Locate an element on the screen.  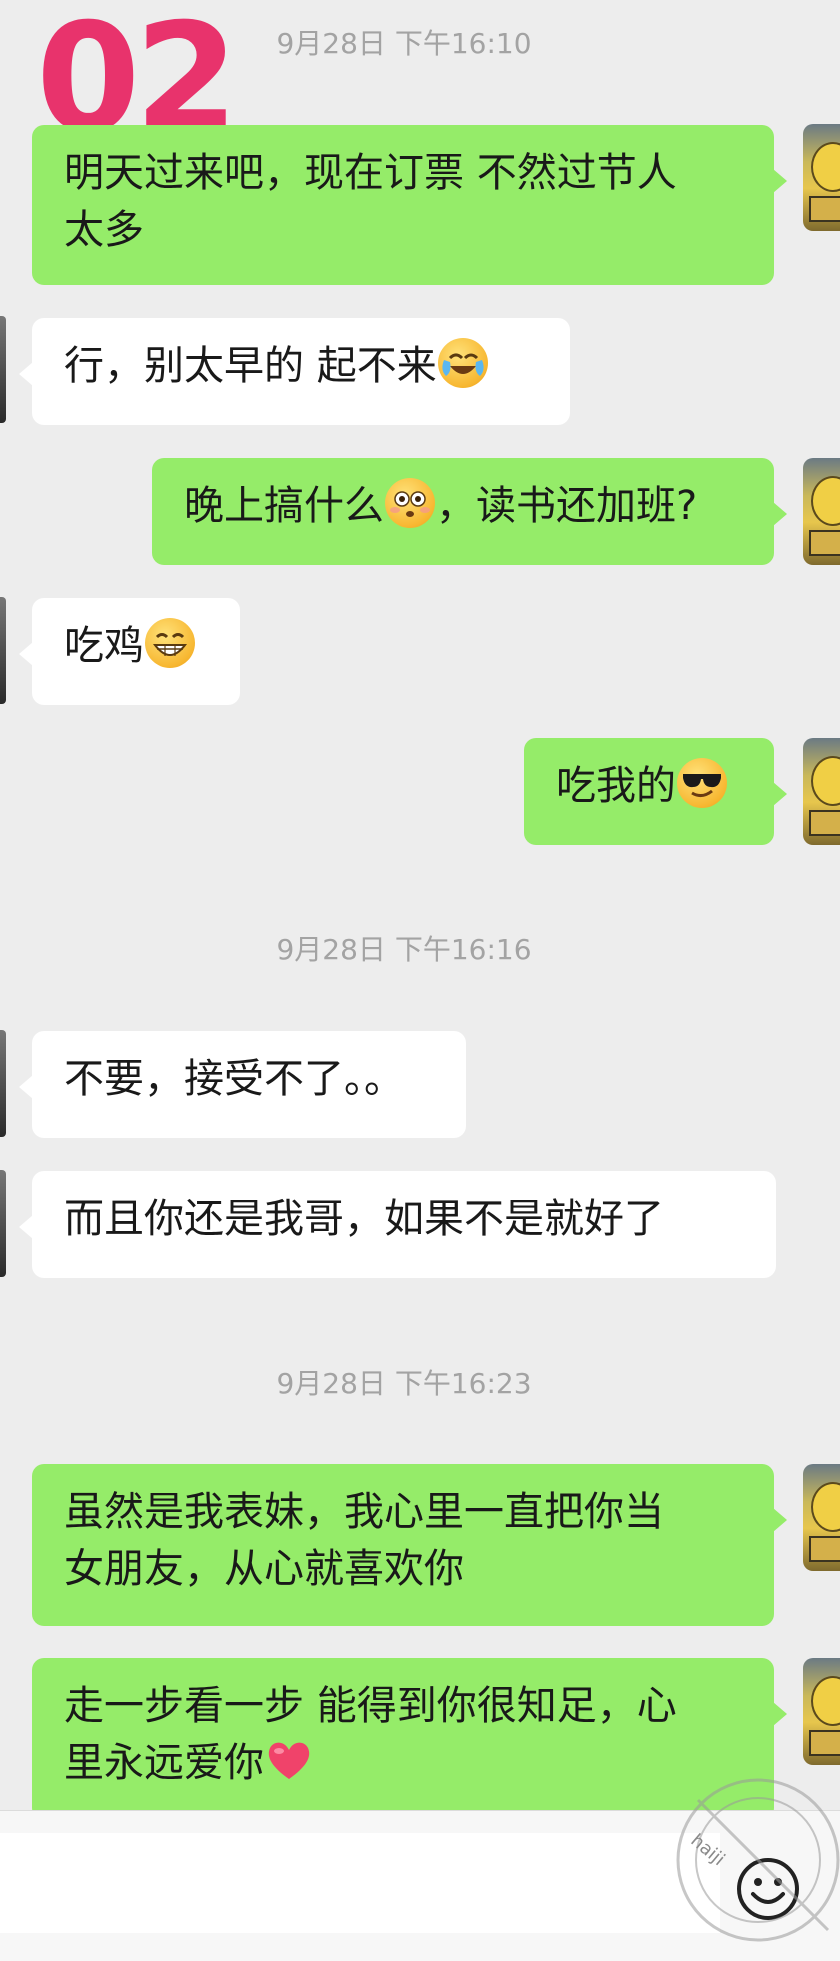
received-message-bubble: 行，别太早的 起不来 is located at coordinates (294, 371).